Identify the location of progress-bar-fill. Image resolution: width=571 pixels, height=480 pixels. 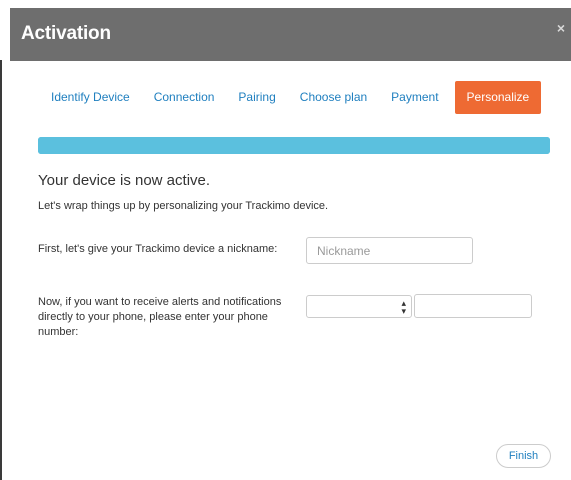
(294, 145).